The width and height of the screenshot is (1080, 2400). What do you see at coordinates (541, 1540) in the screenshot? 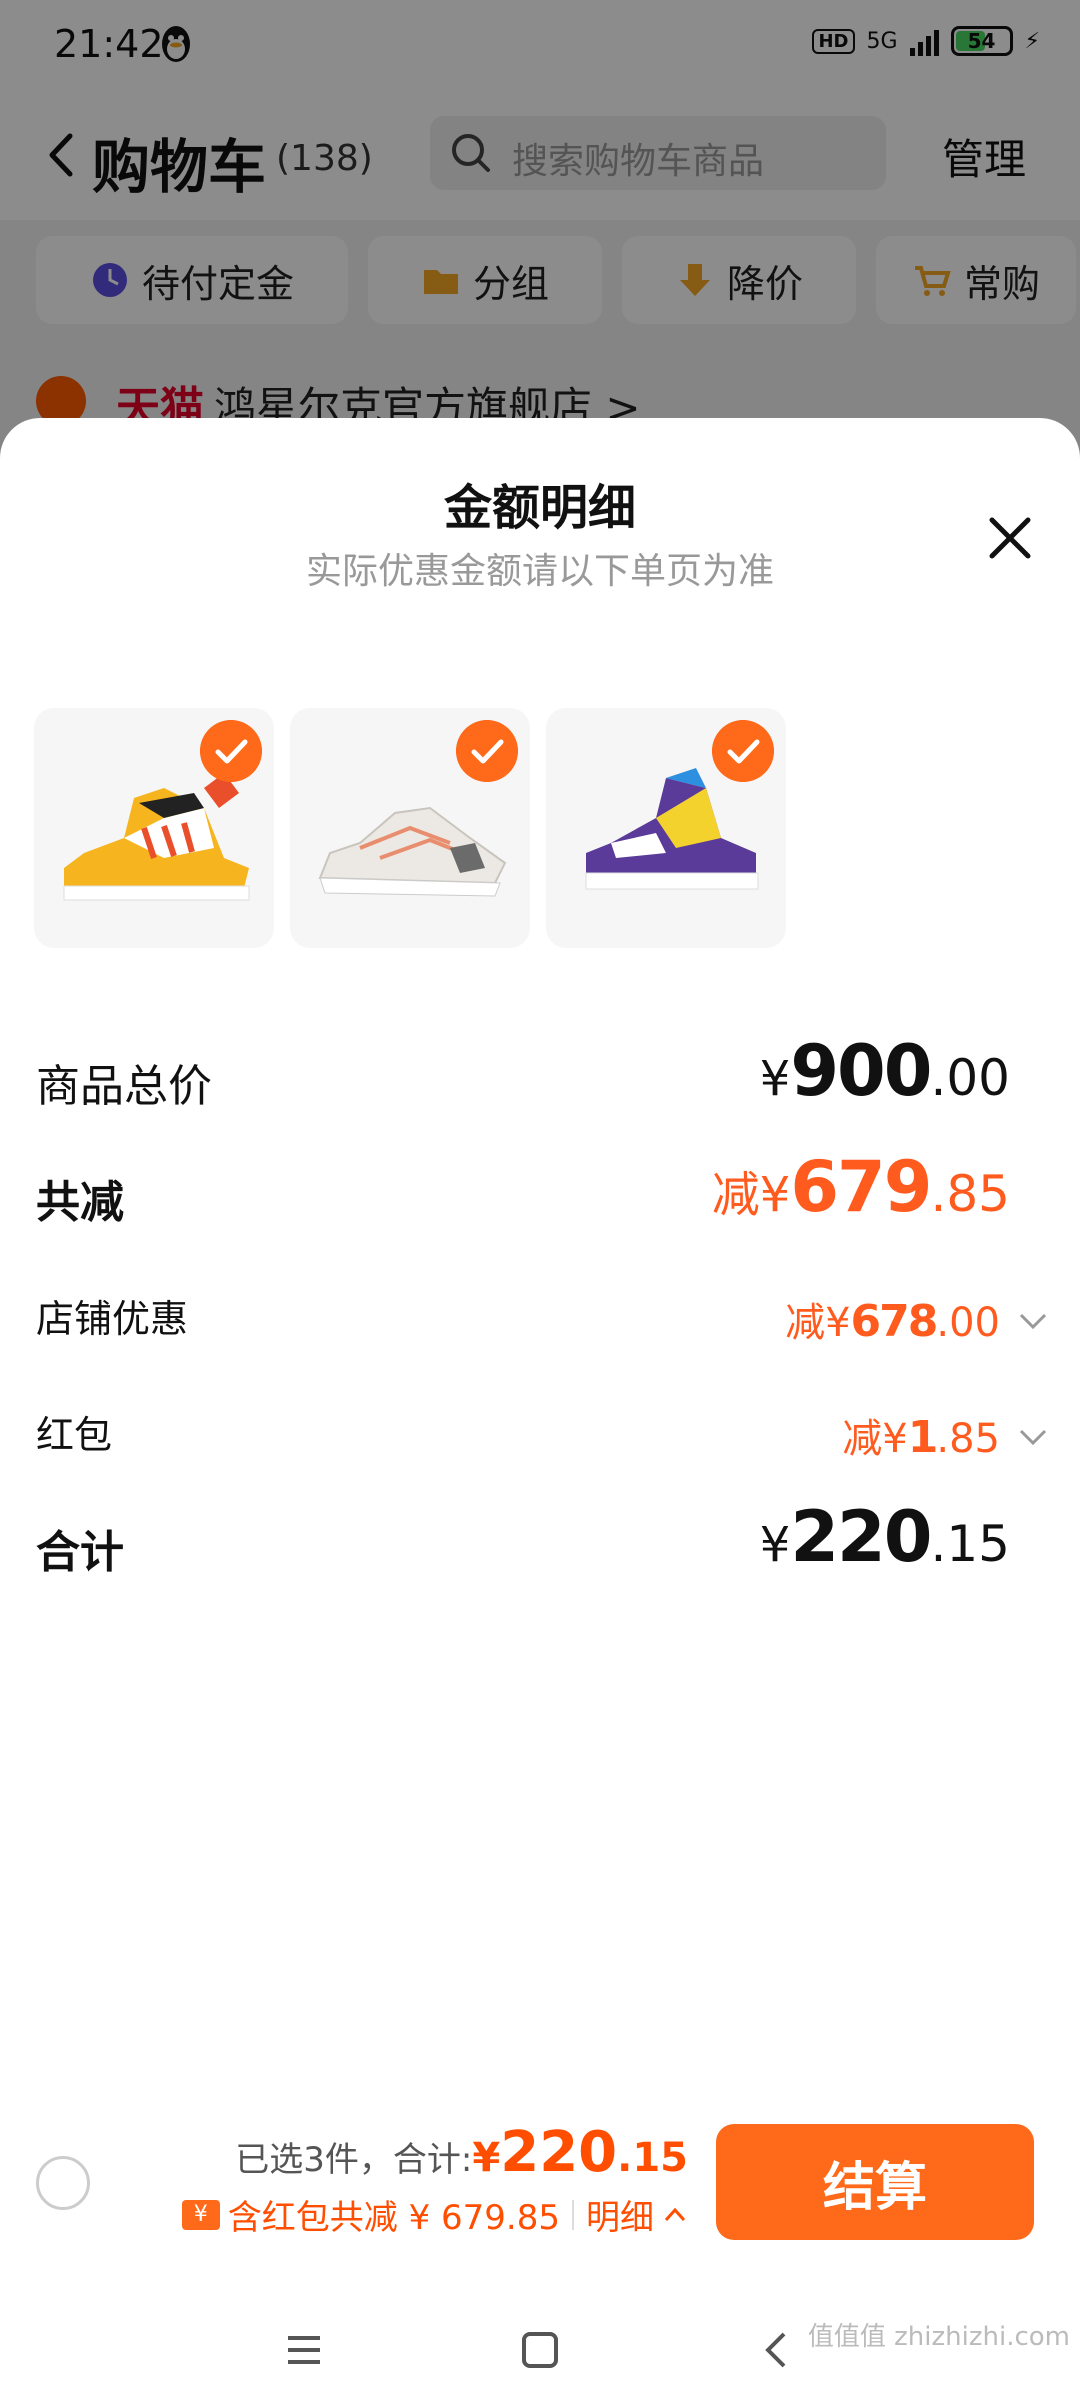
I see `row-sum: 合计 ¥220.15` at bounding box center [541, 1540].